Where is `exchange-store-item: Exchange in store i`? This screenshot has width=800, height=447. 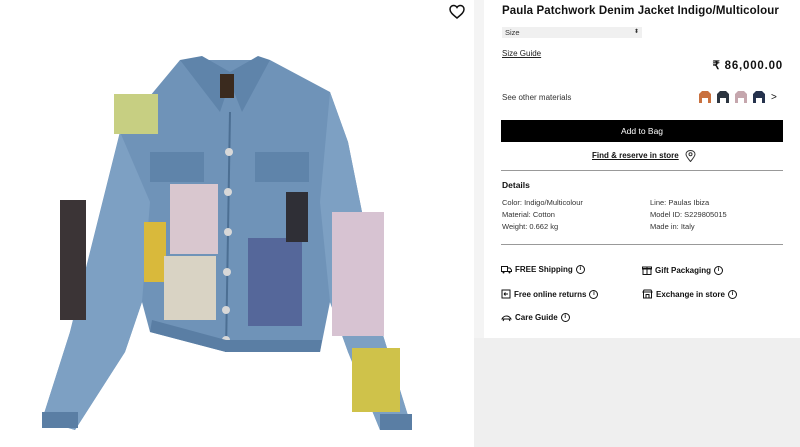 exchange-store-item: Exchange in store i is located at coordinates (689, 294).